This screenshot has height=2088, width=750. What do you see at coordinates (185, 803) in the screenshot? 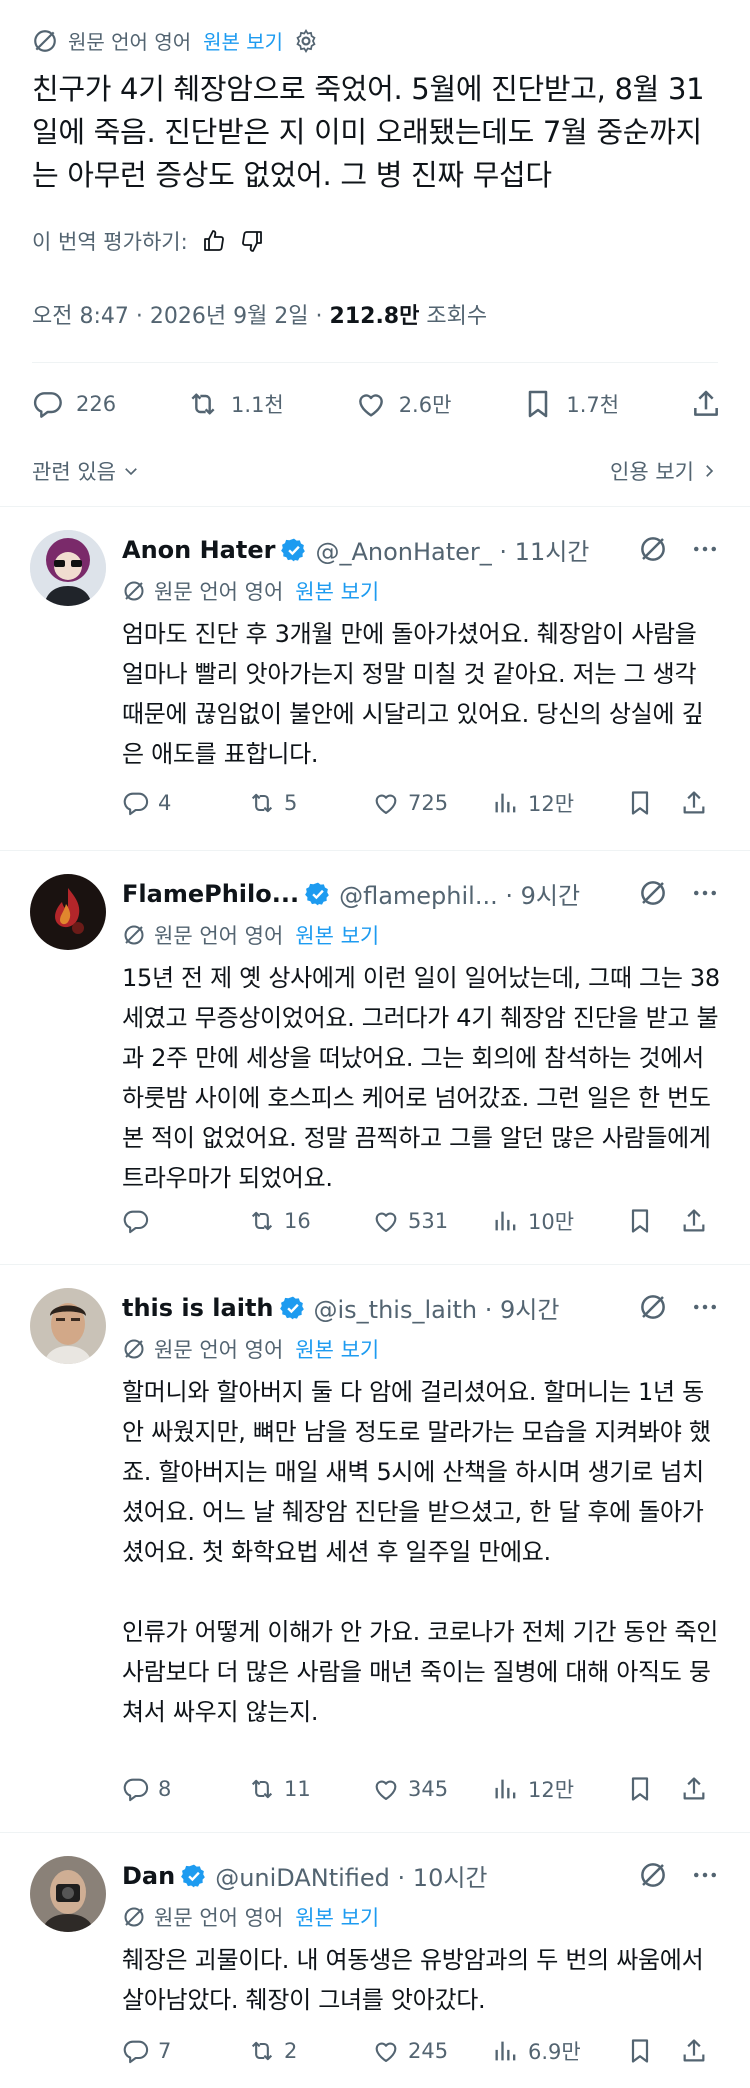
I see `reply-button: 4` at bounding box center [185, 803].